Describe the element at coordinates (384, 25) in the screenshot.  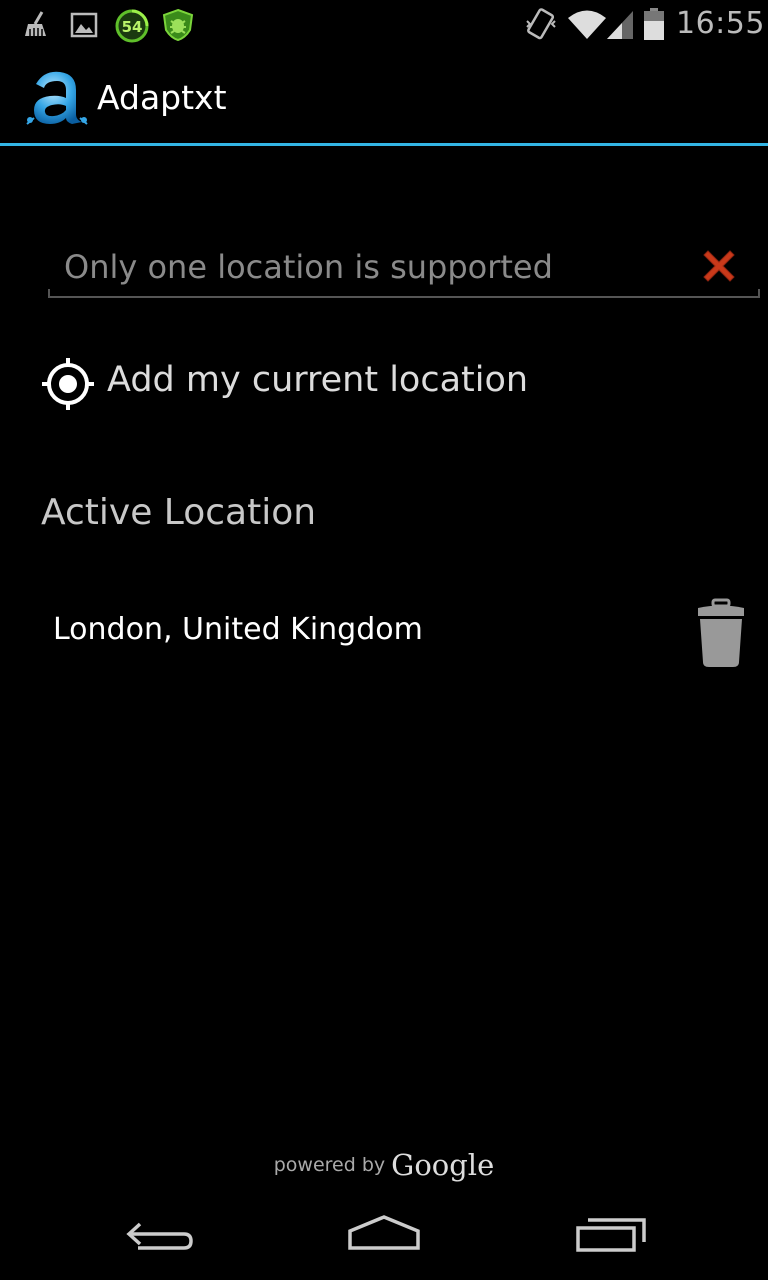
I see `status-bar: 54 16:55` at that location.